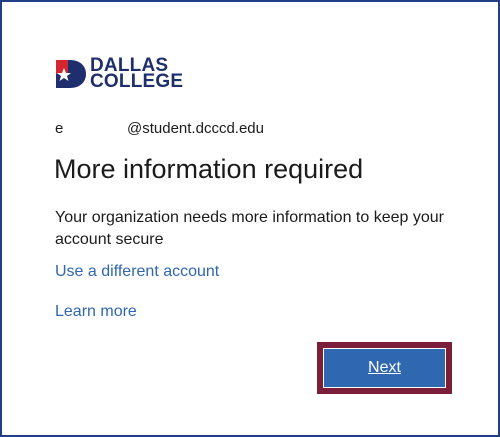 The width and height of the screenshot is (500, 437). I want to click on learn-more-link: Learn more, so click(96, 312).